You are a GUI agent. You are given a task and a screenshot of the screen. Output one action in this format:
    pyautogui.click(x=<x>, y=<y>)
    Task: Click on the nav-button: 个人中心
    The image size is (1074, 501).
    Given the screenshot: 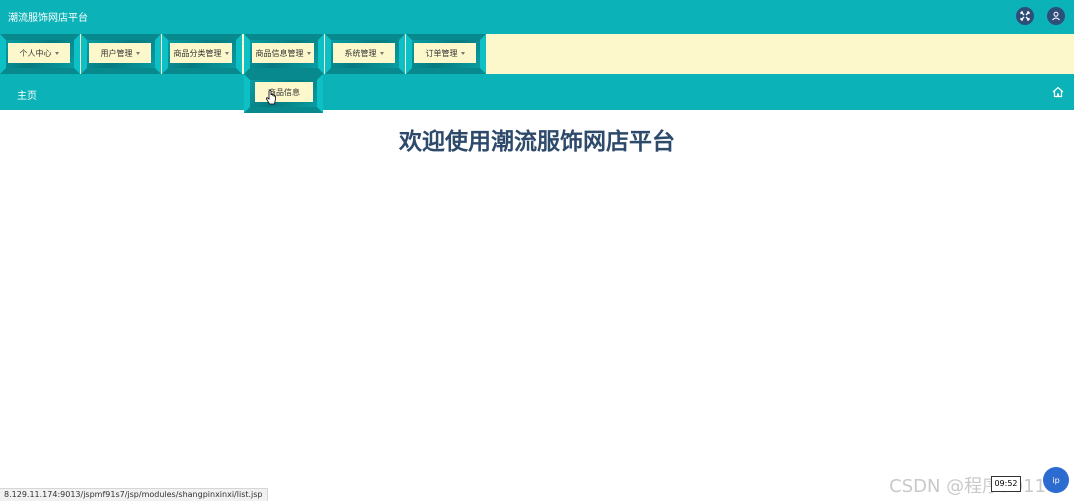 What is the action you would take?
    pyautogui.click(x=39, y=53)
    